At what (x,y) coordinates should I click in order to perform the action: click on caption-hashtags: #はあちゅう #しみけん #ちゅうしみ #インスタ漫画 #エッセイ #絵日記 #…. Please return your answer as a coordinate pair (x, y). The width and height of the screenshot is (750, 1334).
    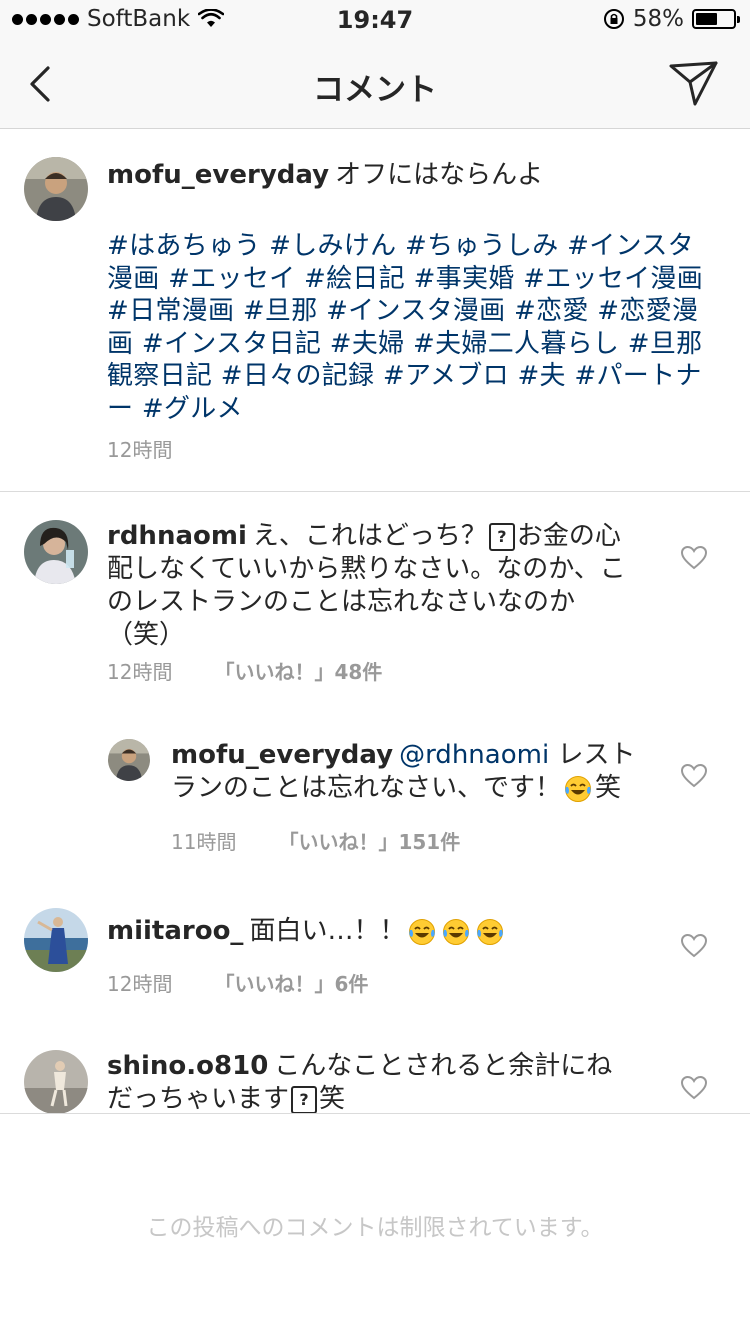
    Looking at the image, I should click on (407, 327).